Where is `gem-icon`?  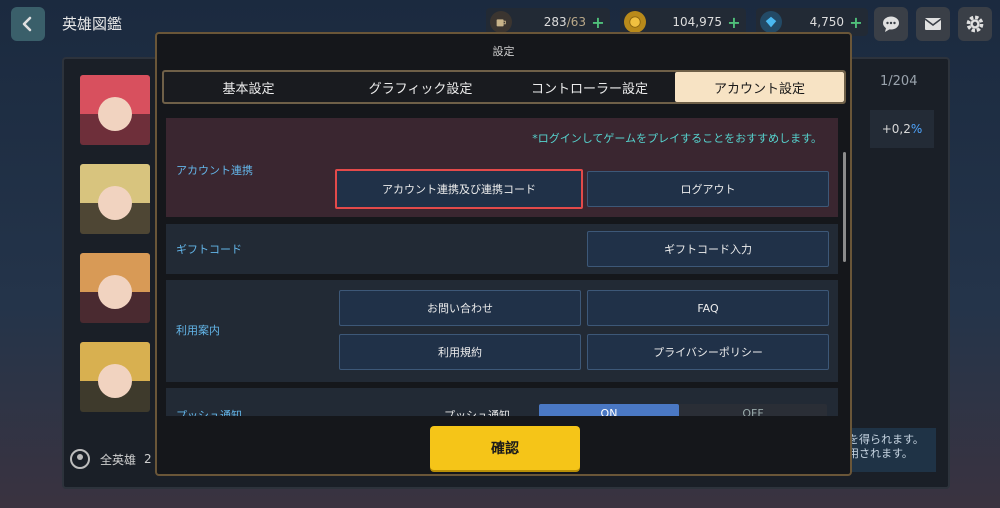 gem-icon is located at coordinates (771, 22).